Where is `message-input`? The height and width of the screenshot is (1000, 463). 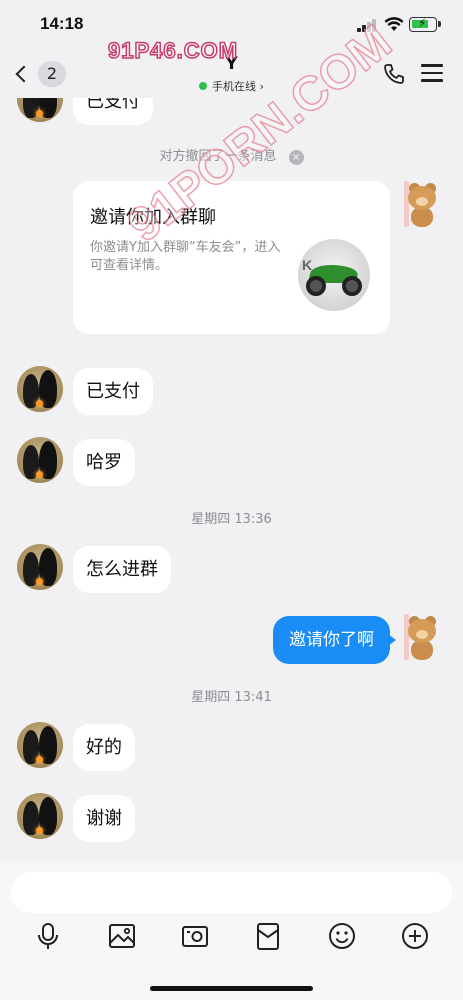 message-input is located at coordinates (231, 892).